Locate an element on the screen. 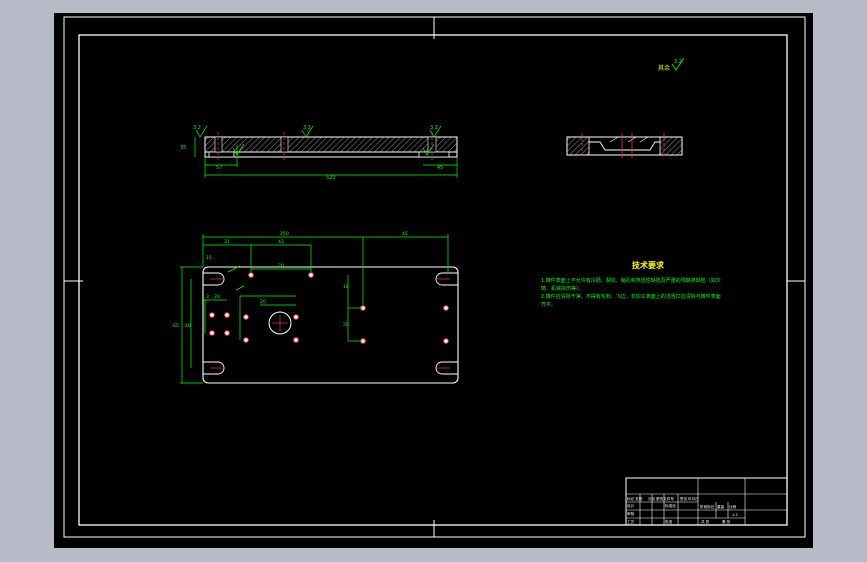 The height and width of the screenshot is (562, 867). global-roughness: 其余 3.2 is located at coordinates (671, 64).